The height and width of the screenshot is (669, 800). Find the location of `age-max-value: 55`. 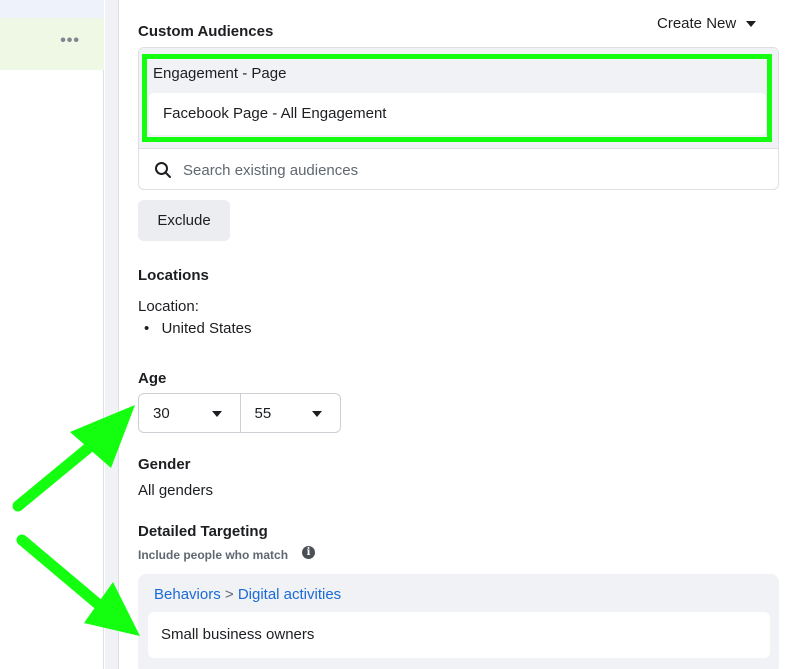

age-max-value: 55 is located at coordinates (263, 413).